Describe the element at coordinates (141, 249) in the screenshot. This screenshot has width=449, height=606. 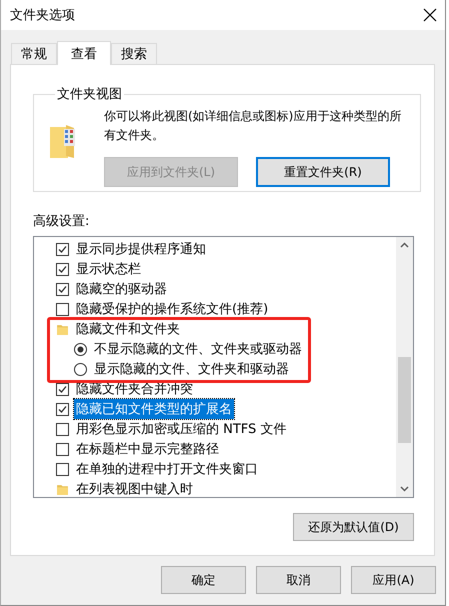
I see `setting-label: 显示同步提供程序通知` at that location.